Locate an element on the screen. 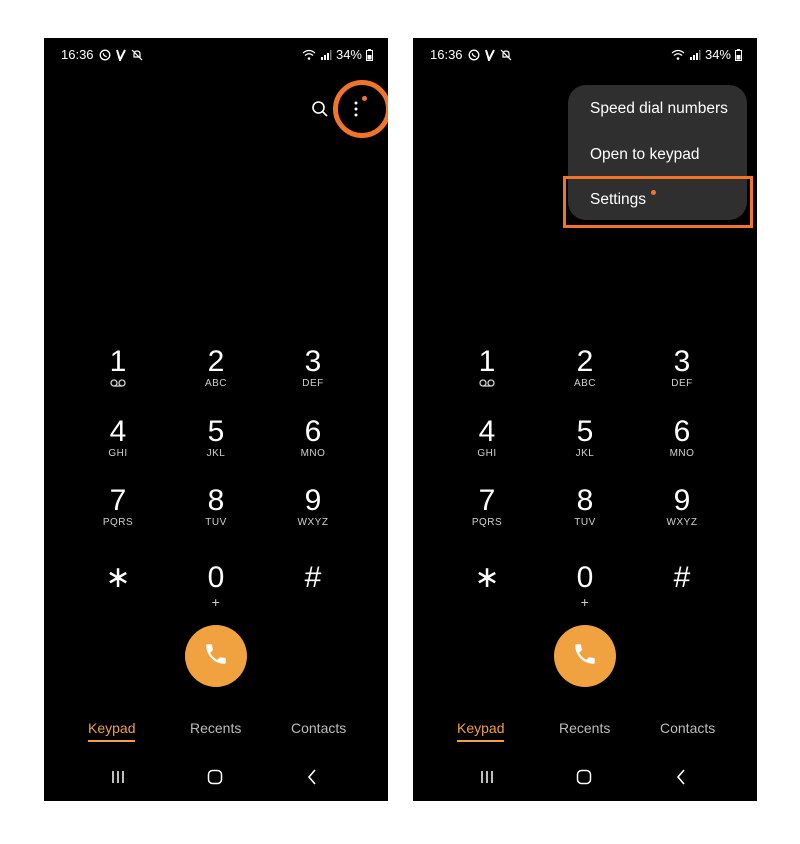 The width and height of the screenshot is (800, 844). navigation-bar is located at coordinates (585, 779).